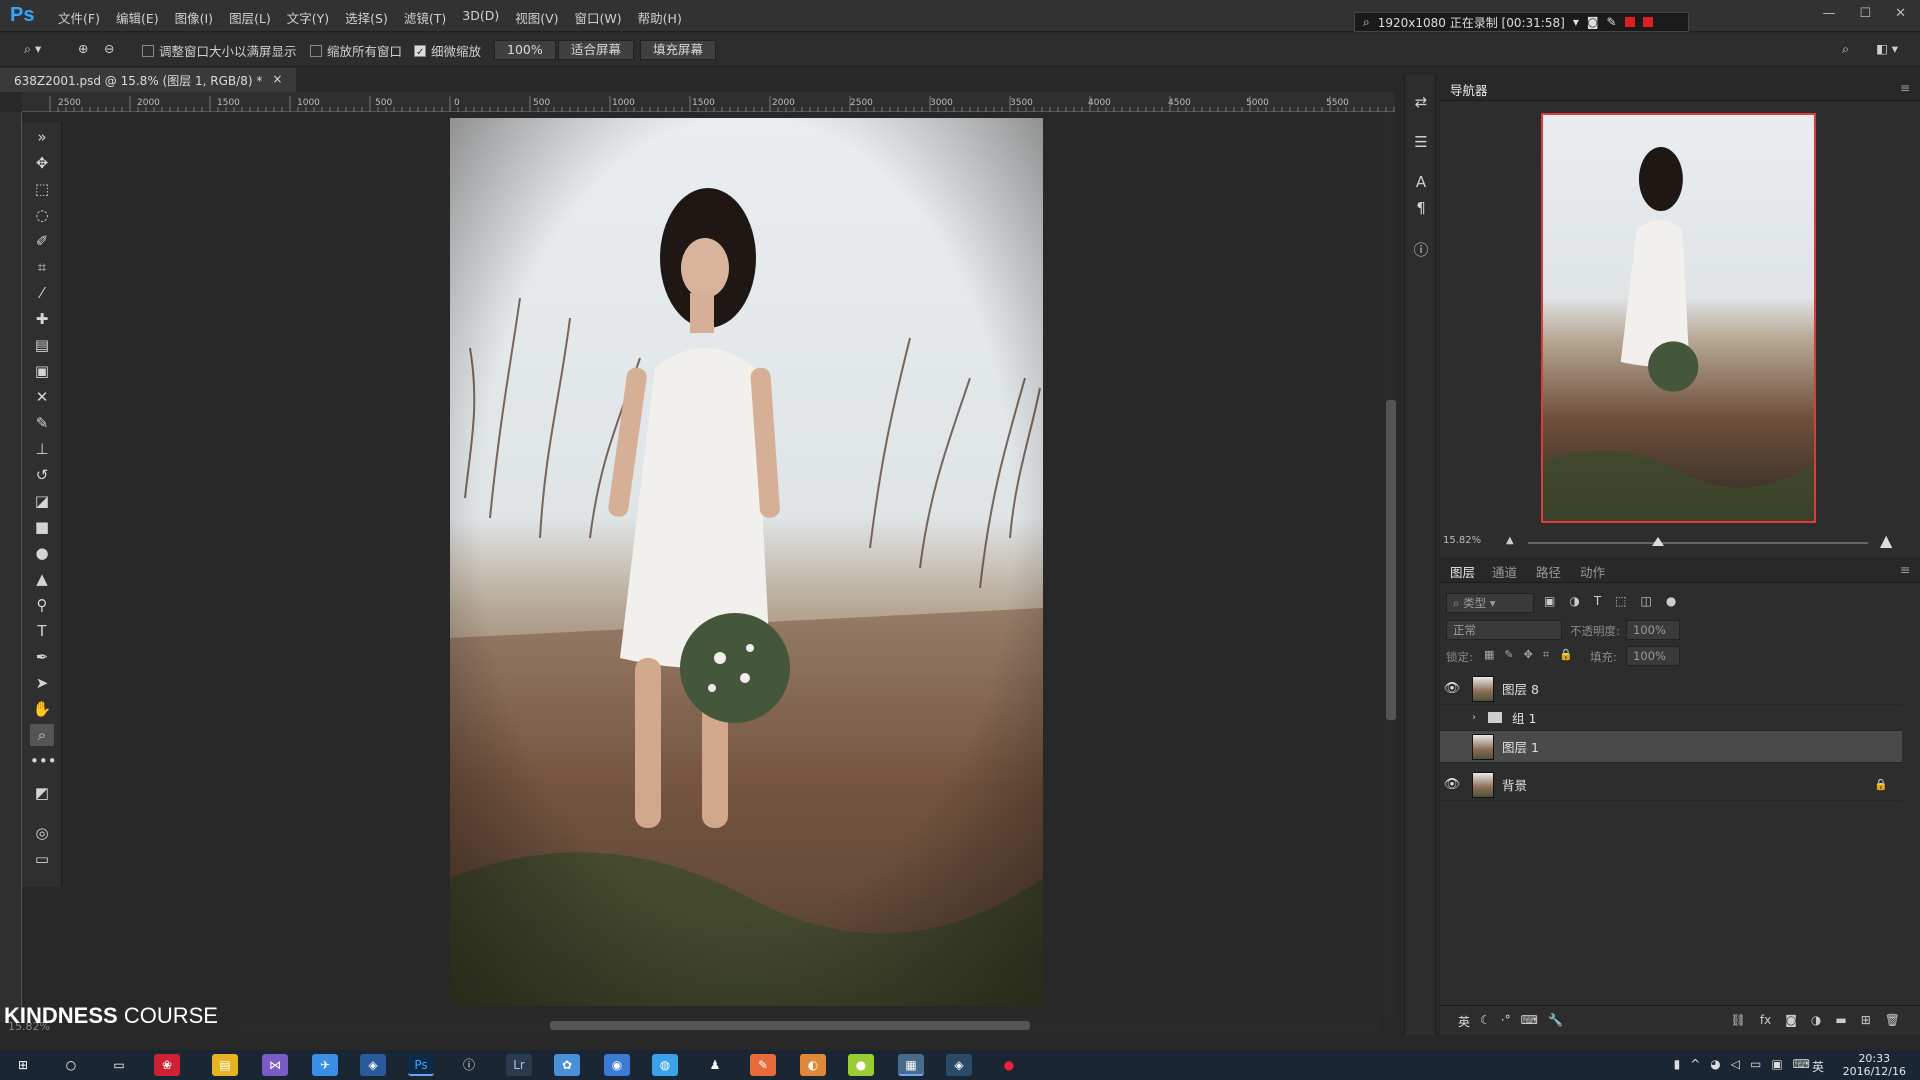 Image resolution: width=1920 pixels, height=1080 pixels. I want to click on app-icon: ✈, so click(325, 1065).